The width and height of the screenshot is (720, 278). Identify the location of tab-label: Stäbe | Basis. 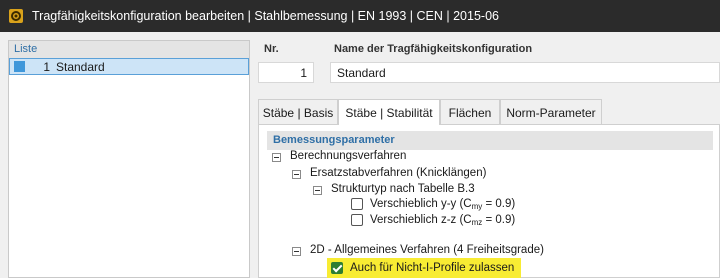
(298, 113).